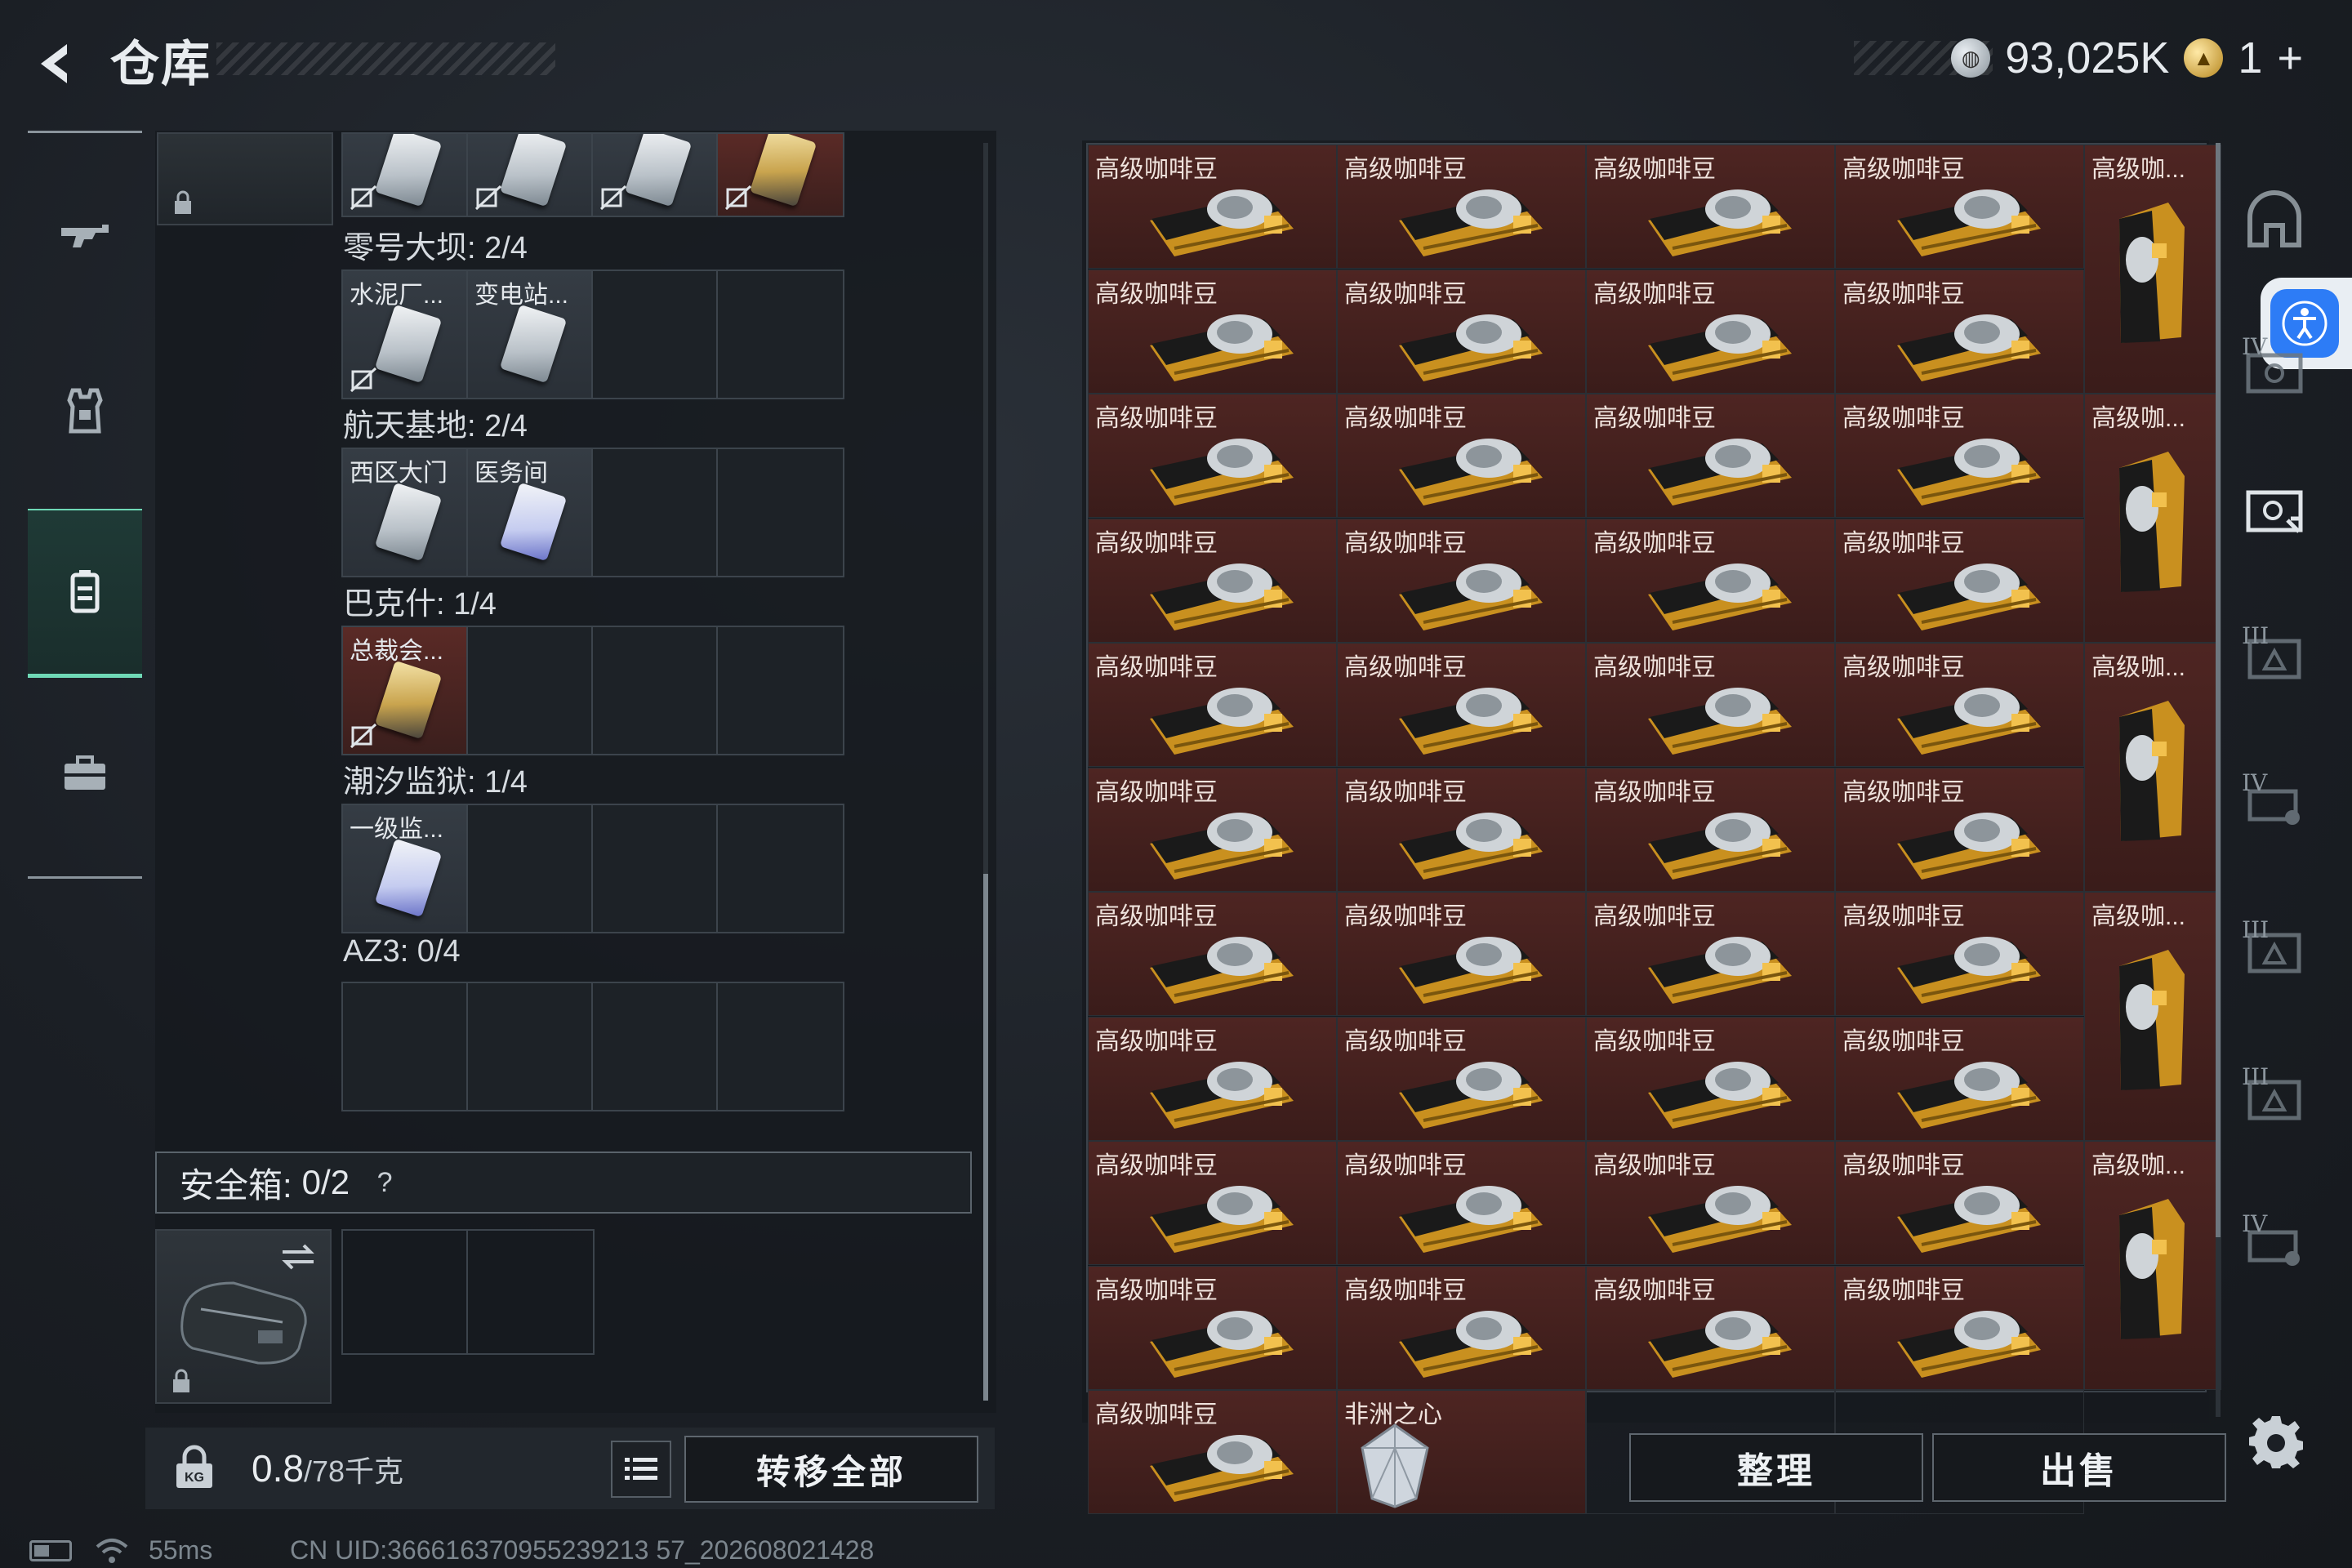 This screenshot has width=2352, height=1568. I want to click on inventory-scrollbar-thumb, so click(985, 1137).